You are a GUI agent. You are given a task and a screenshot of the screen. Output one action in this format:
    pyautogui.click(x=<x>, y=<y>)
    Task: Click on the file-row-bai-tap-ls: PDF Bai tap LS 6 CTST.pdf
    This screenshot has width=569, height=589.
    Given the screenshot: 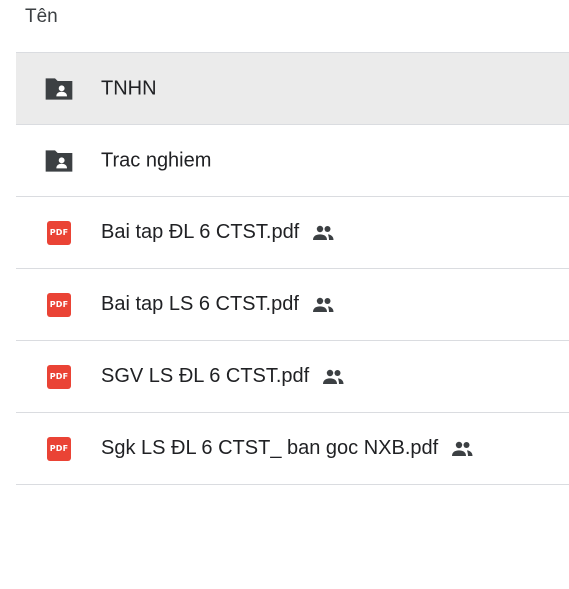 What is the action you would take?
    pyautogui.click(x=292, y=305)
    